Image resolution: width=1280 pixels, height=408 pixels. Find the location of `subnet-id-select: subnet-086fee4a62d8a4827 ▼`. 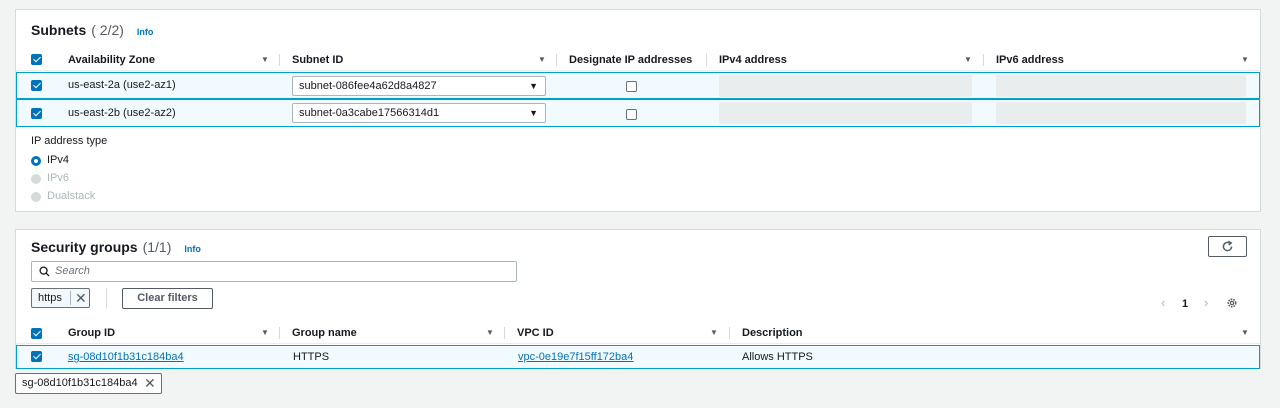

subnet-id-select: subnet-086fee4a62d8a4827 ▼ is located at coordinates (419, 86).